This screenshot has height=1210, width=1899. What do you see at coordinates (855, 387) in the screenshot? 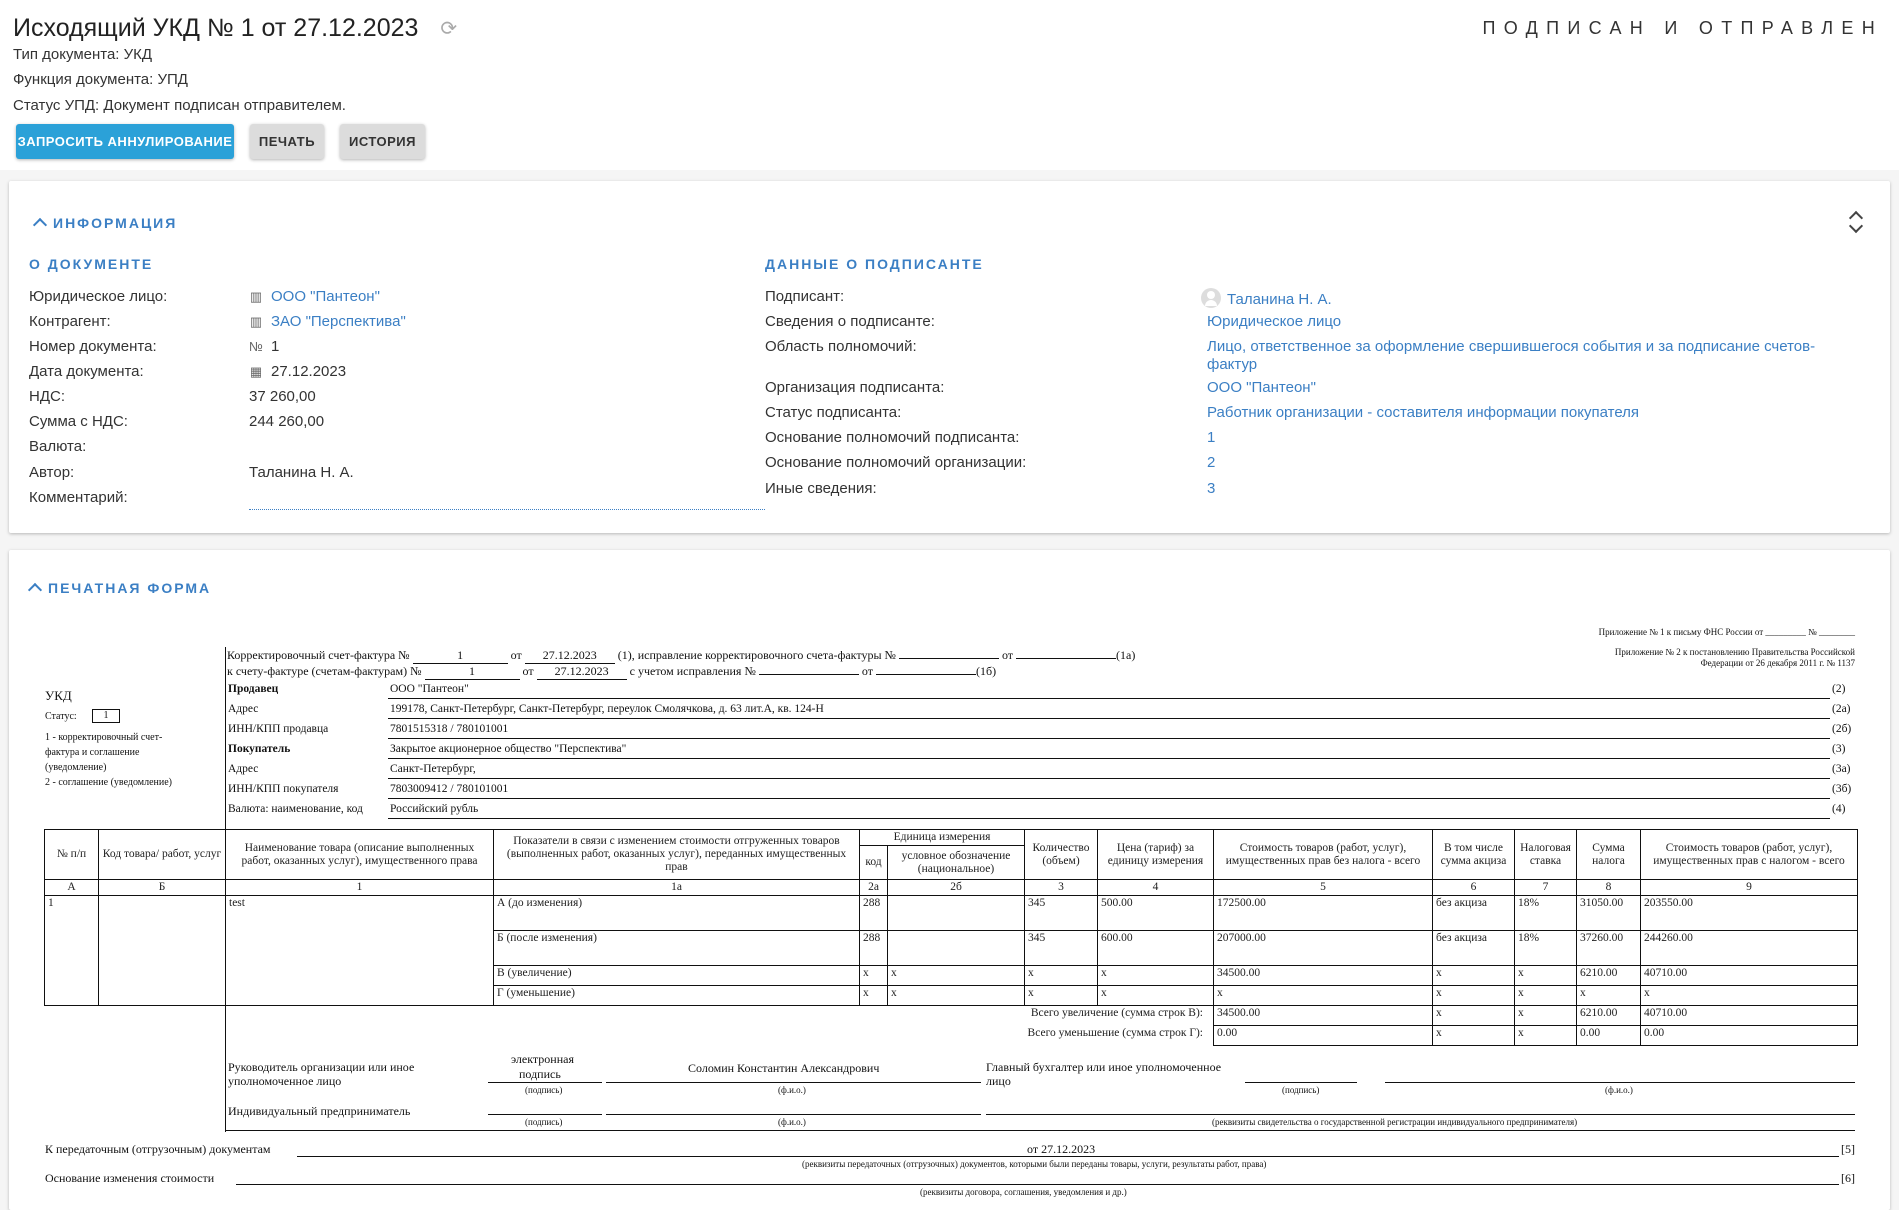
I see `signer-org-label: Организация подписанта:` at bounding box center [855, 387].